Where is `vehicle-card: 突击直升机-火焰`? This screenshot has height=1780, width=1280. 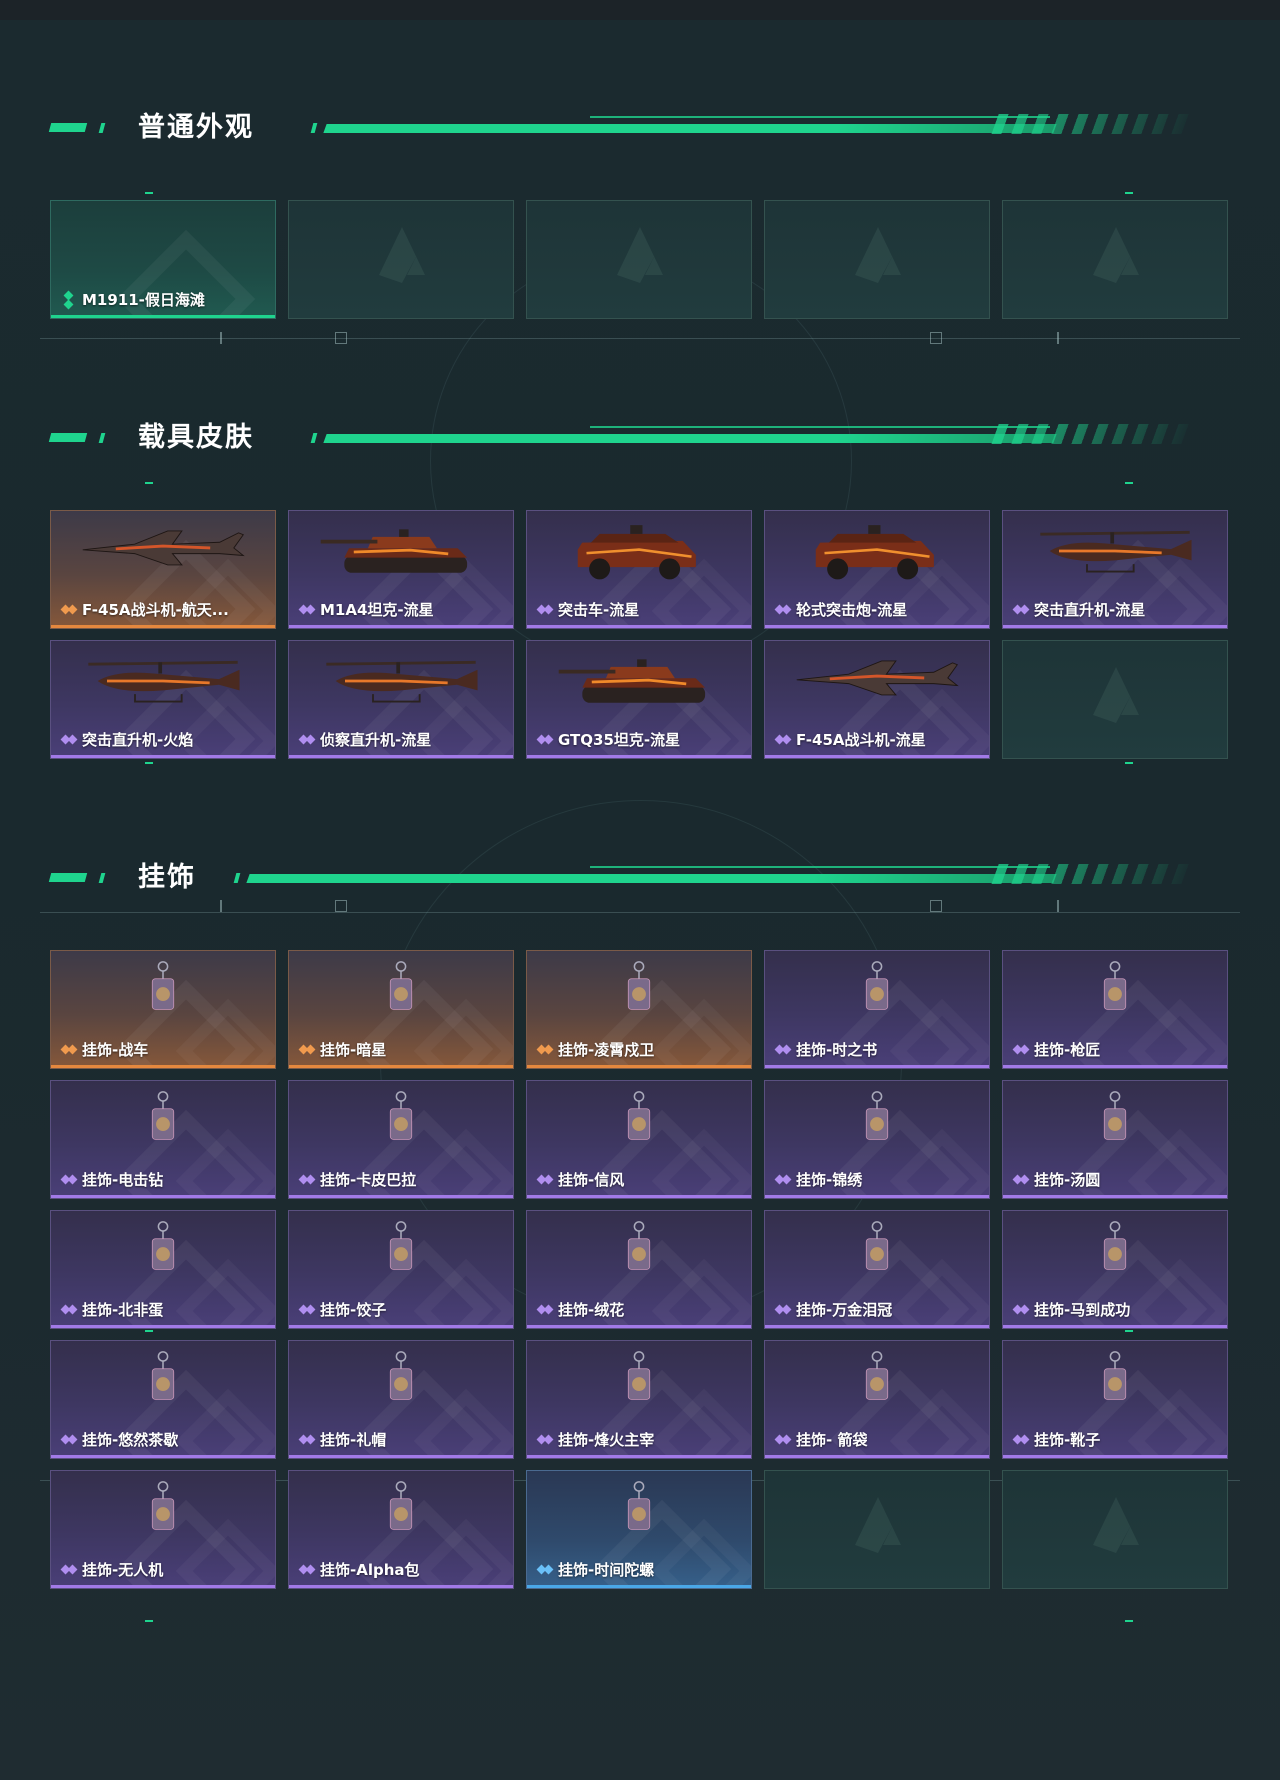 vehicle-card: 突击直升机-火焰 is located at coordinates (163, 699).